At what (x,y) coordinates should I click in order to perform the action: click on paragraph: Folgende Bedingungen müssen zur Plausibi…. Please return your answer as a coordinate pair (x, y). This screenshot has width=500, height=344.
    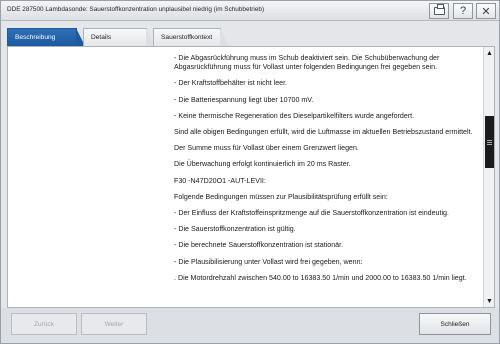
    Looking at the image, I should click on (281, 196).